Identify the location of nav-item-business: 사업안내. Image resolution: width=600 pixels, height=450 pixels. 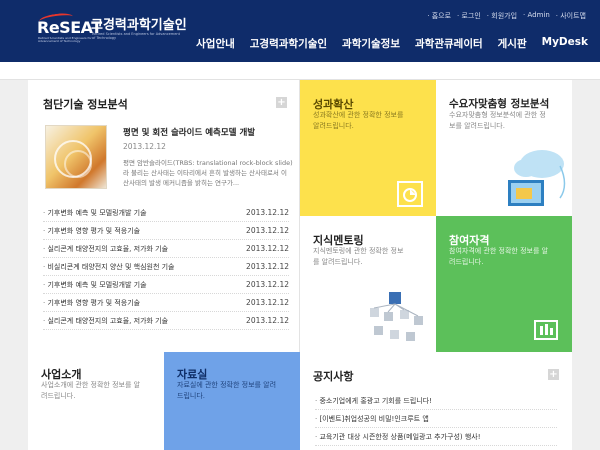
(215, 43).